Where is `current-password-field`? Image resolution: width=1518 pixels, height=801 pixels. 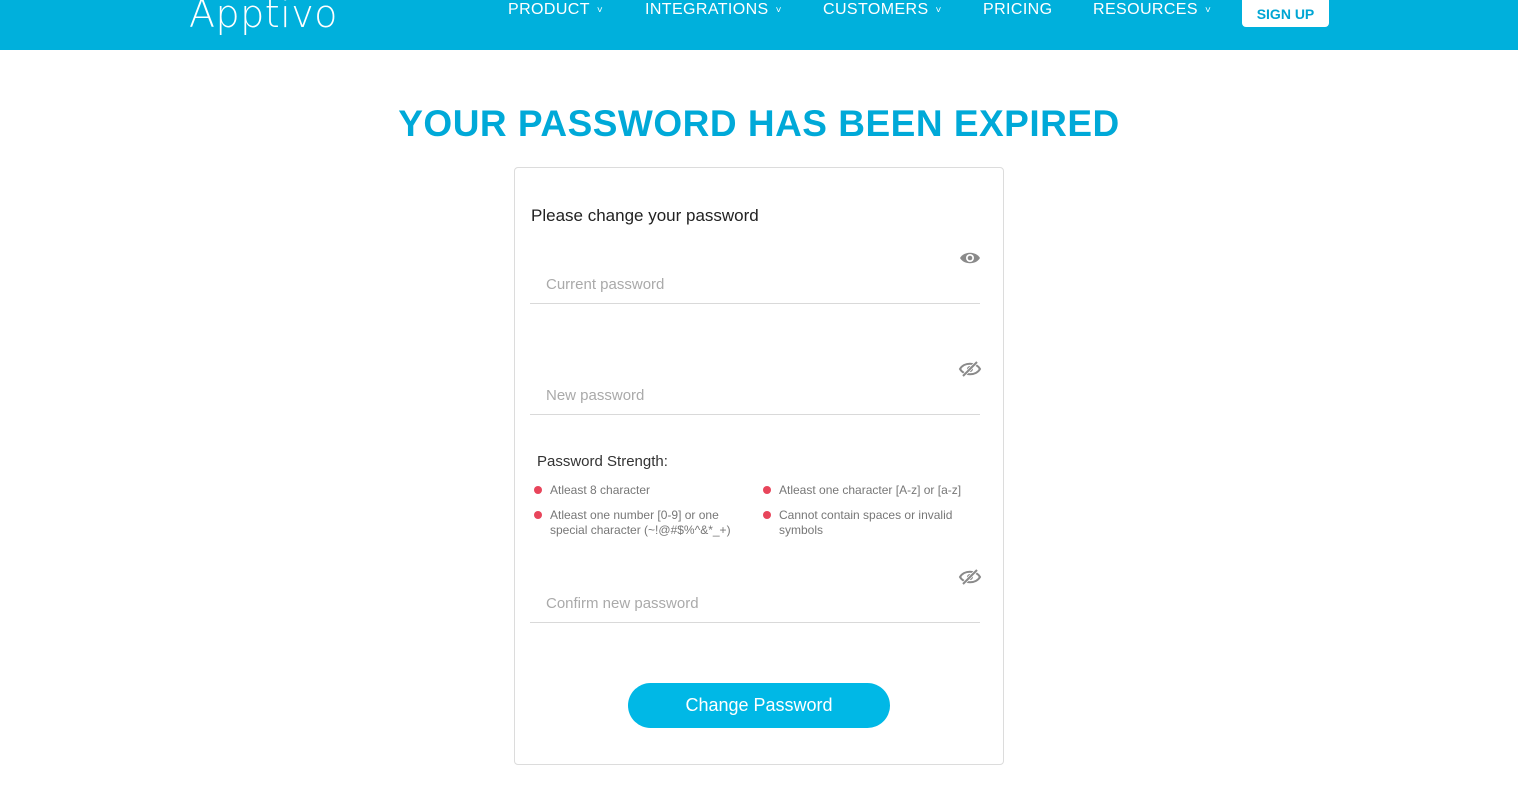
current-password-field is located at coordinates (755, 278).